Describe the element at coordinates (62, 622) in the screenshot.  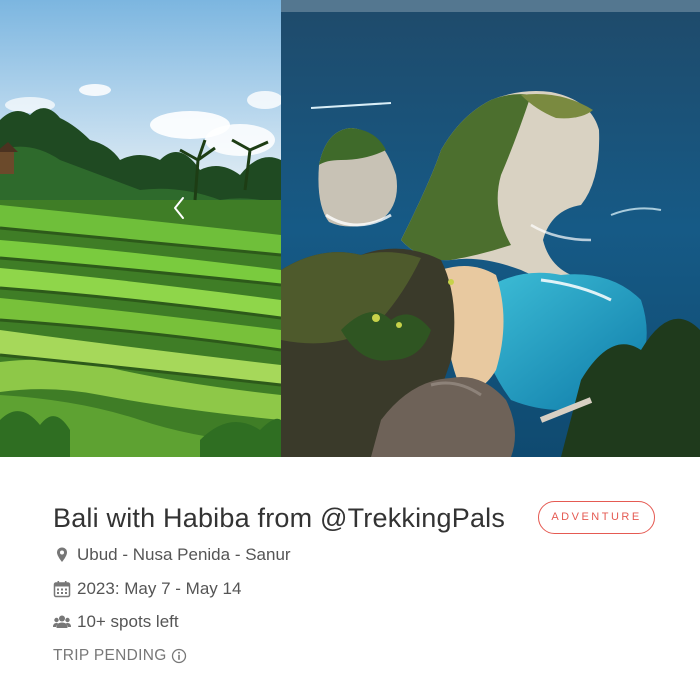
I see `users-icon` at that location.